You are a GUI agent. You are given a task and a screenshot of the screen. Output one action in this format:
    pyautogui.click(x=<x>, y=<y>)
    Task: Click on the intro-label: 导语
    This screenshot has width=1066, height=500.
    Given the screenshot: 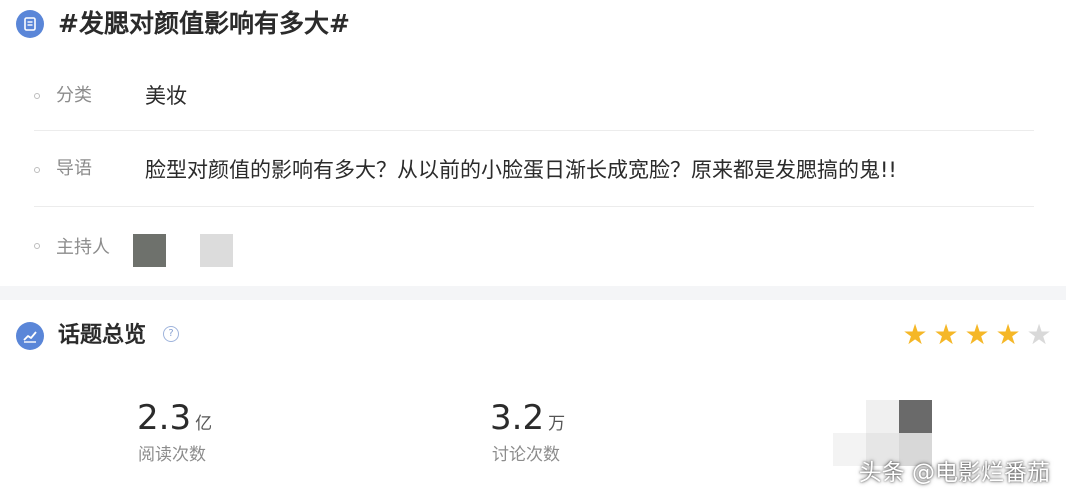 What is the action you would take?
    pyautogui.click(x=74, y=168)
    